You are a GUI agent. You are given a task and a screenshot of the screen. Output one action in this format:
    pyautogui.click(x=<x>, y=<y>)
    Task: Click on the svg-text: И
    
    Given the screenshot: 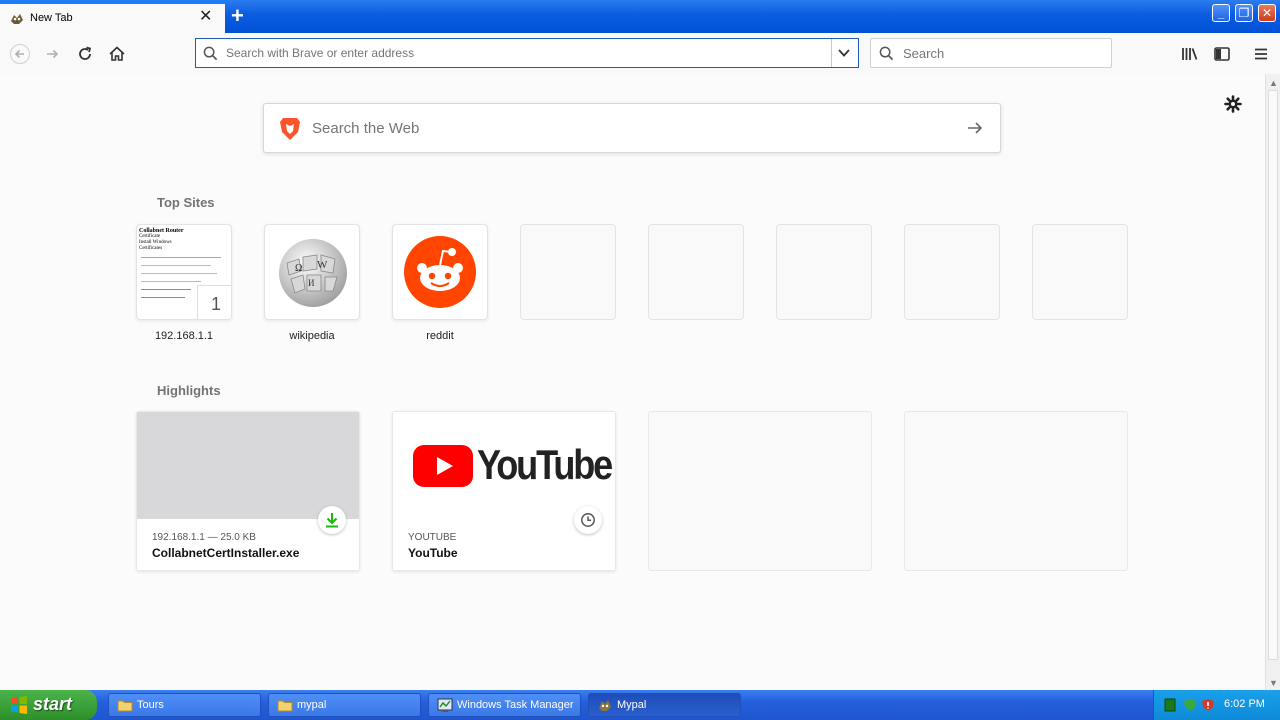 What is the action you would take?
    pyautogui.click(x=311, y=283)
    